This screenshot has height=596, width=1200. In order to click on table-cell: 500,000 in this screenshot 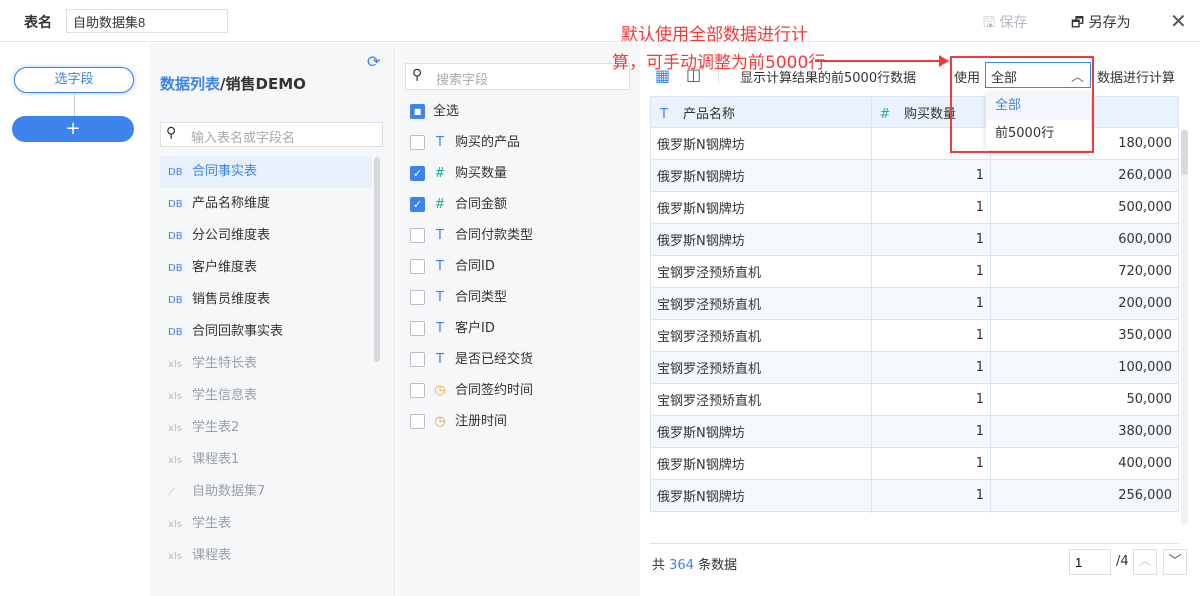, I will do `click(1084, 207)`.